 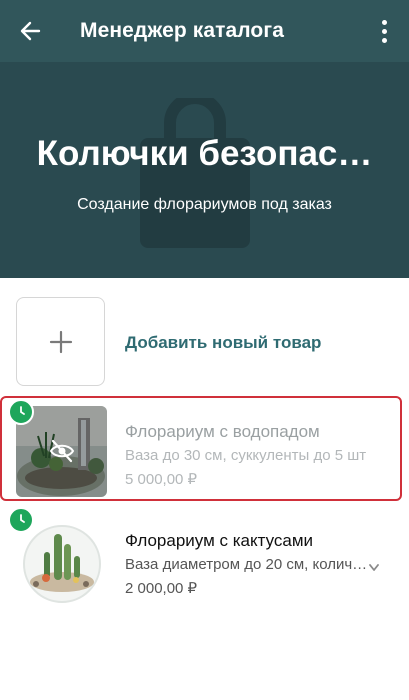 What do you see at coordinates (384, 22) in the screenshot?
I see `more-vertical-icon` at bounding box center [384, 22].